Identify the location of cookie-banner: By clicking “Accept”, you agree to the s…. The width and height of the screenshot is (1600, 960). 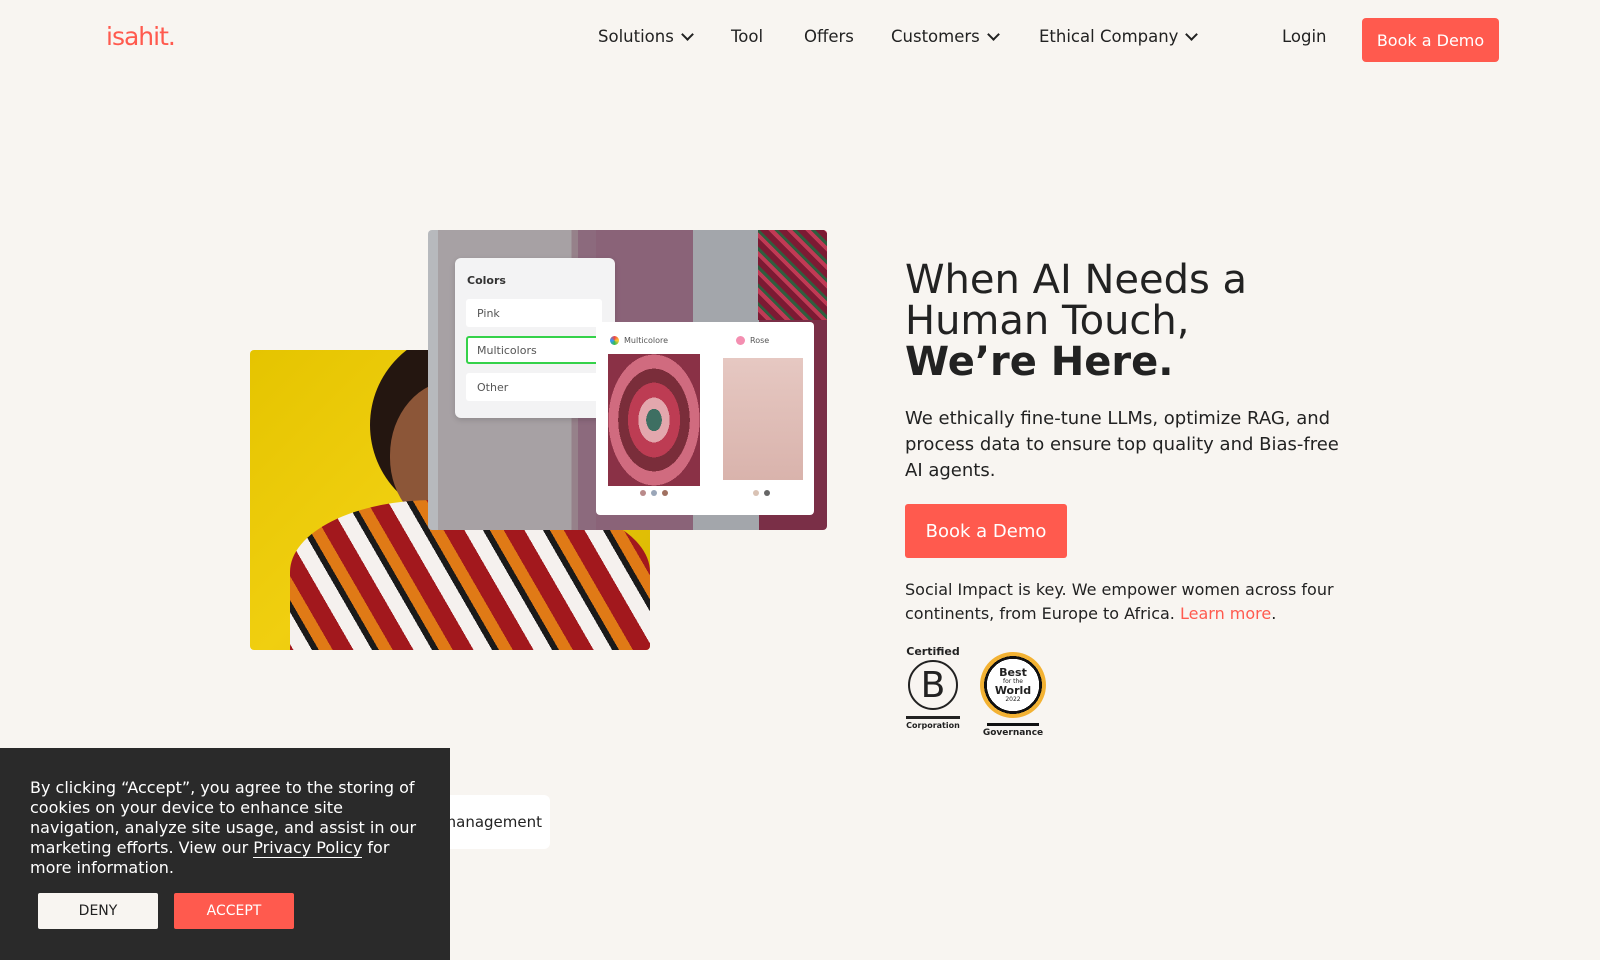
(225, 854).